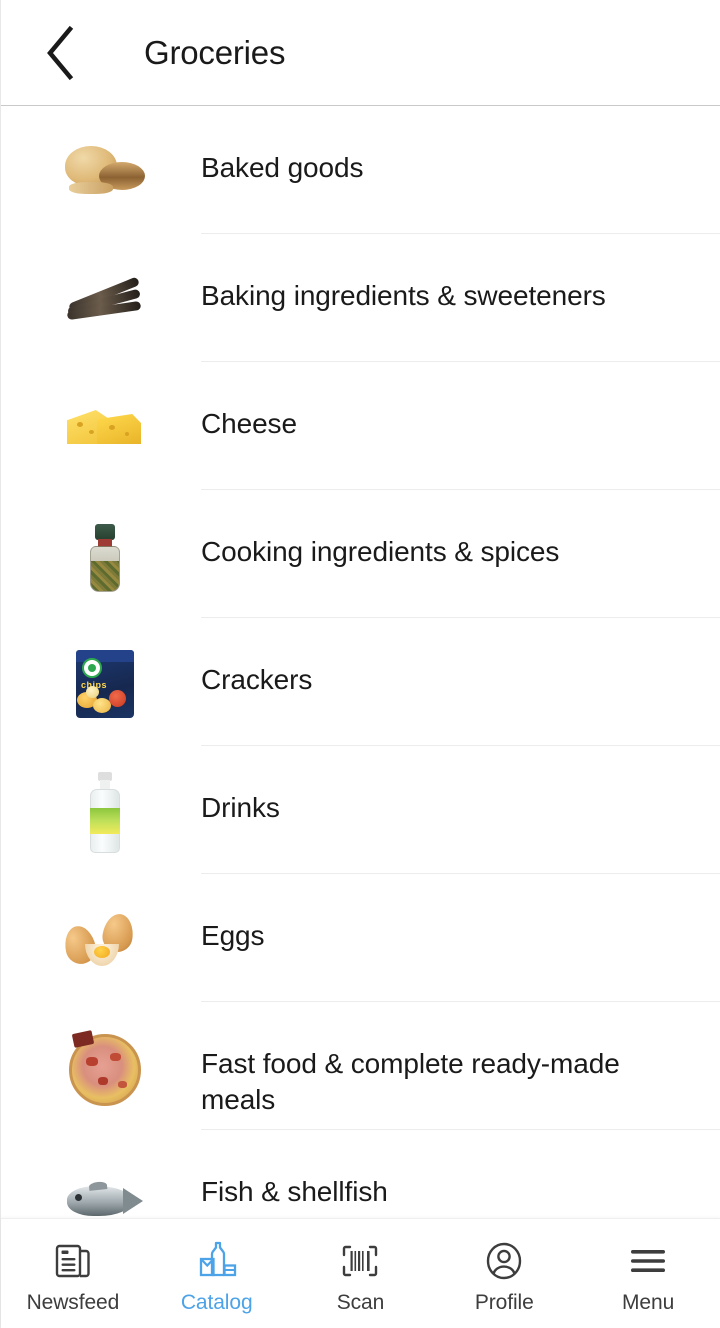 The height and width of the screenshot is (1328, 720). I want to click on app-header: Groceries, so click(360, 53).